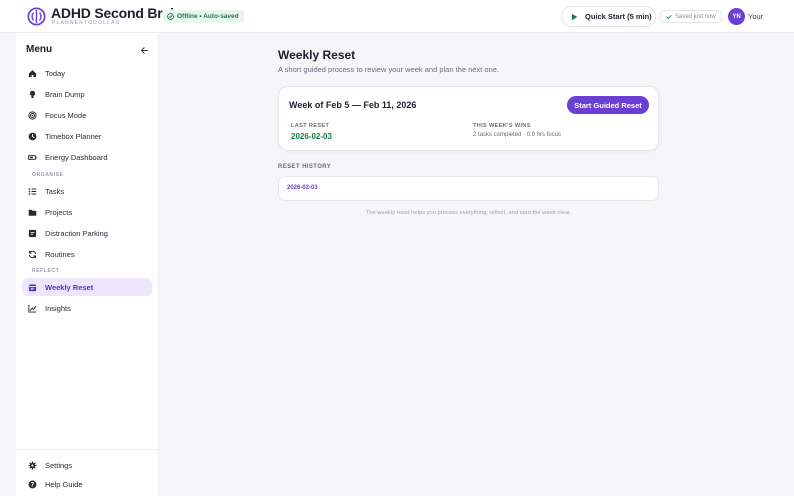 The height and width of the screenshot is (496, 794). What do you see at coordinates (208, 16) in the screenshot?
I see `offline-status-text: Offline • Auto-saved` at bounding box center [208, 16].